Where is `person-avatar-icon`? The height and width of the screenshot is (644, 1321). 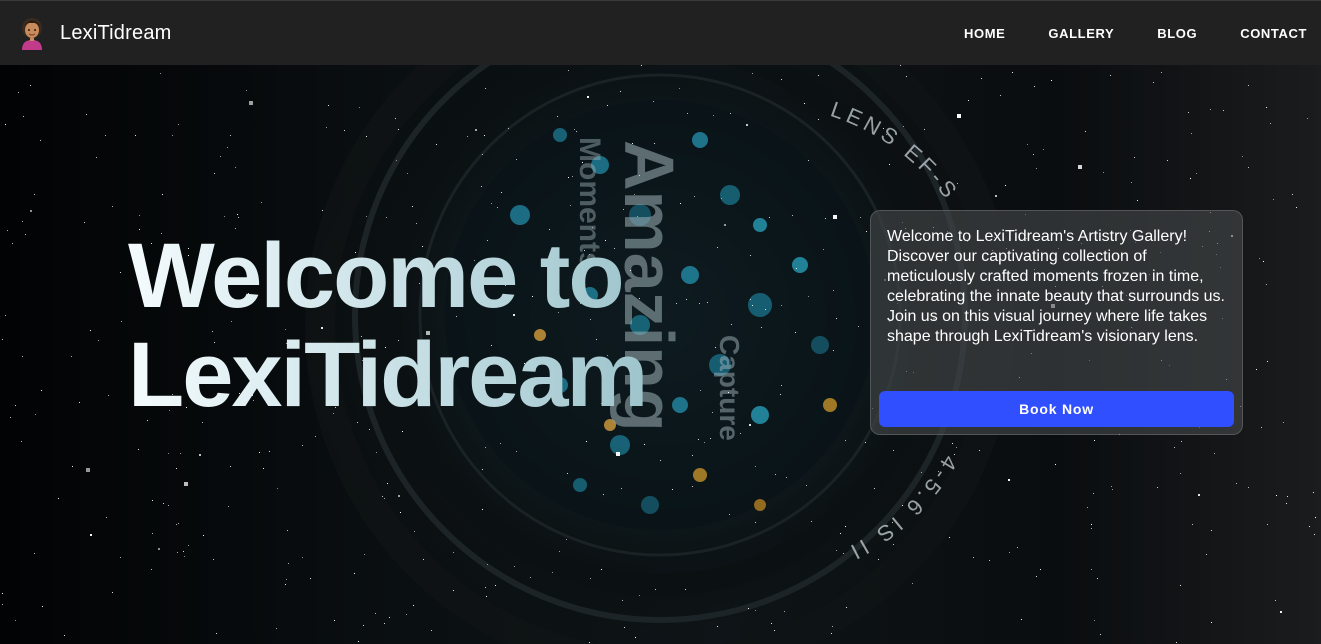 person-avatar-icon is located at coordinates (32, 33).